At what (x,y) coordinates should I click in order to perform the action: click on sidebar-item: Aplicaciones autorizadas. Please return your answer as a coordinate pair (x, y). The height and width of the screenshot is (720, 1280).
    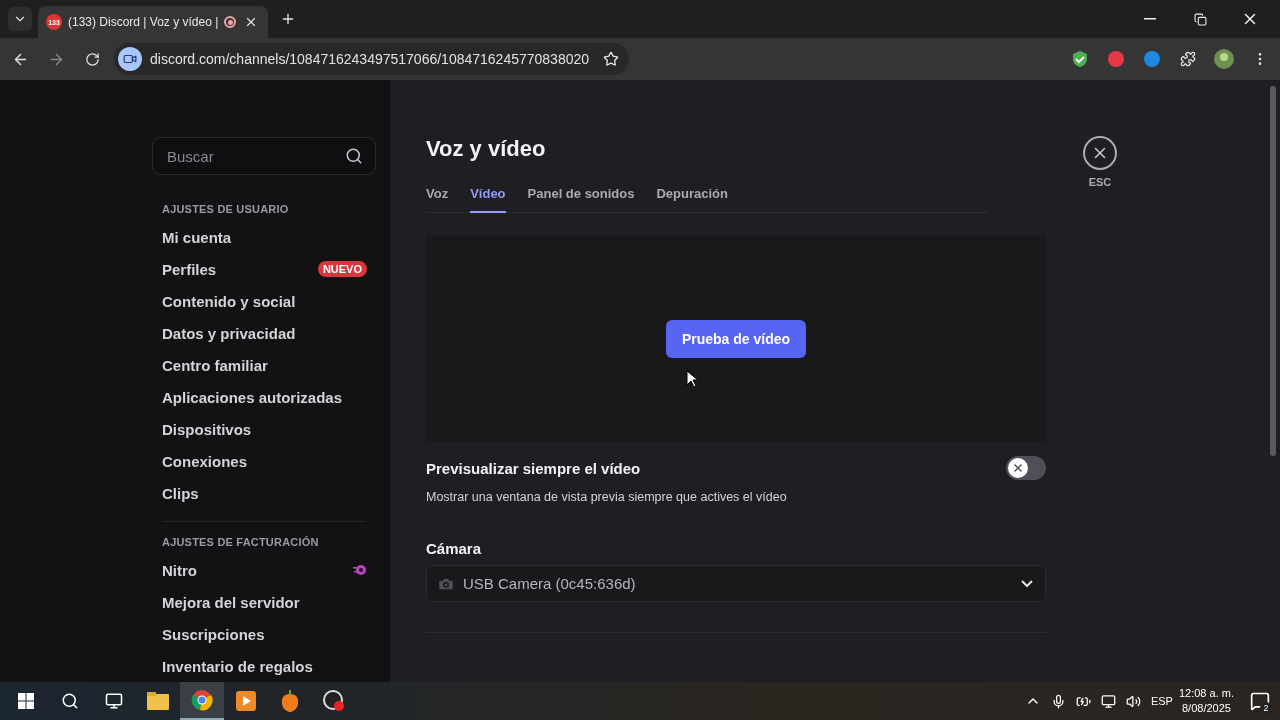
    Looking at the image, I should click on (264, 397).